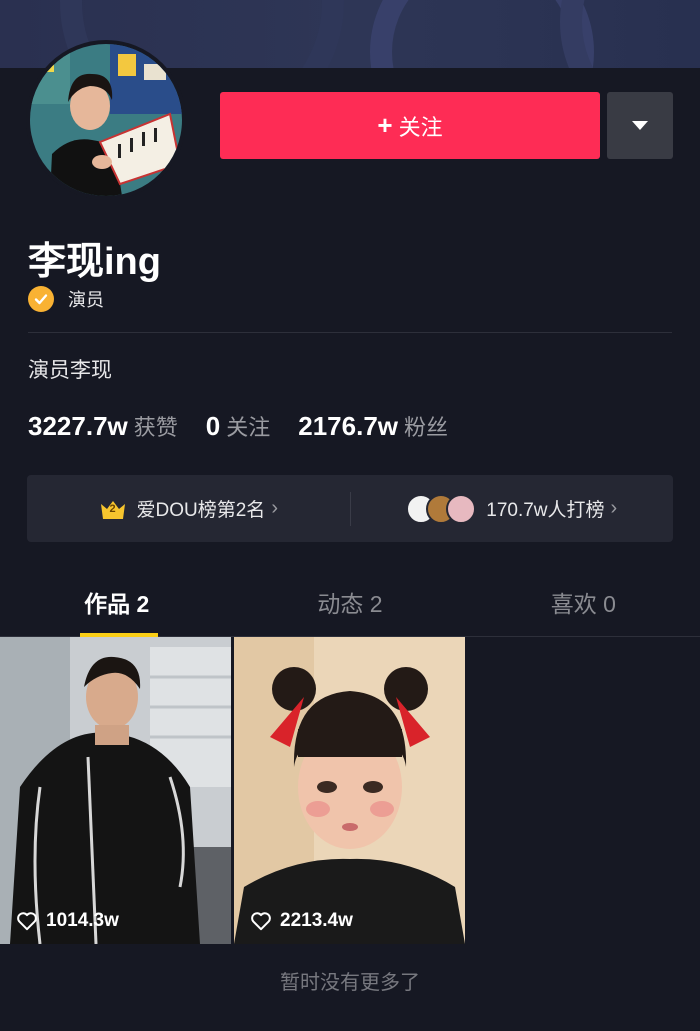  What do you see at coordinates (348, 426) in the screenshot?
I see `stat-value: 2176.7w` at bounding box center [348, 426].